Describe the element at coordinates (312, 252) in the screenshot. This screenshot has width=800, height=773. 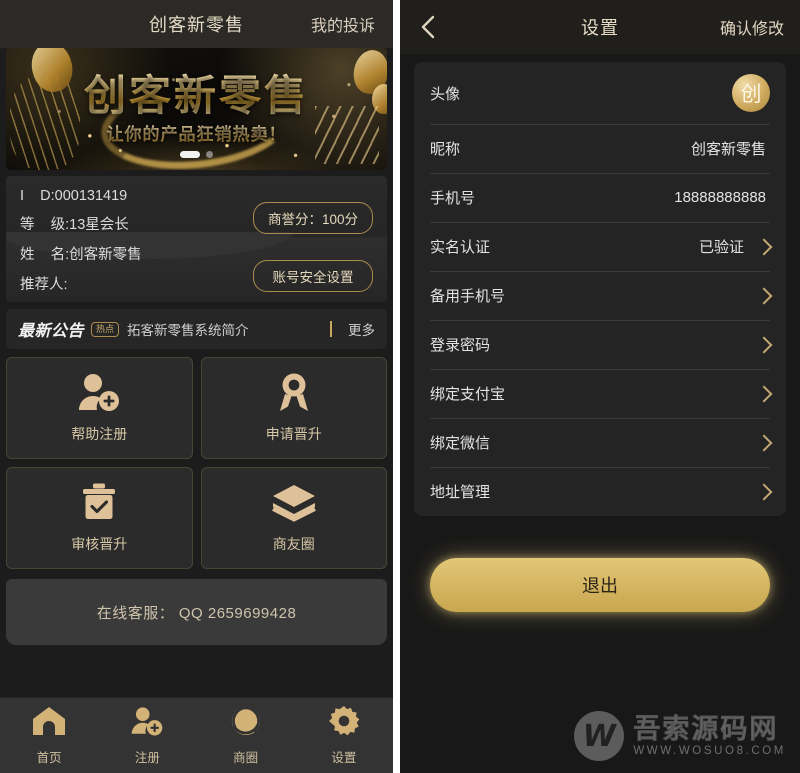
I see `profile-actions: 商誉分：100分 账号安全设置` at that location.